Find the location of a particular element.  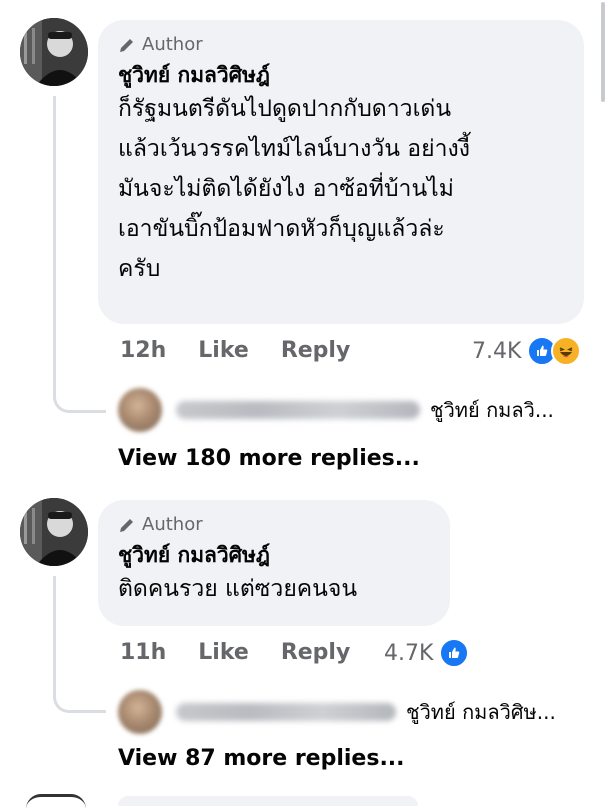

reaction-summary: 7.4K is located at coordinates (527, 351).